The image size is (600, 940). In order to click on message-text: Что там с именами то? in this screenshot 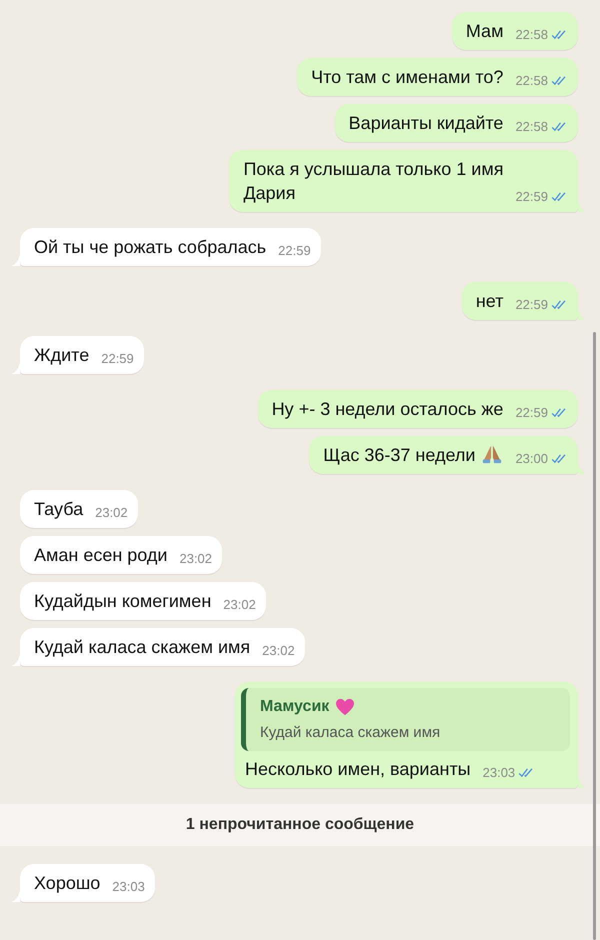, I will do `click(407, 77)`.